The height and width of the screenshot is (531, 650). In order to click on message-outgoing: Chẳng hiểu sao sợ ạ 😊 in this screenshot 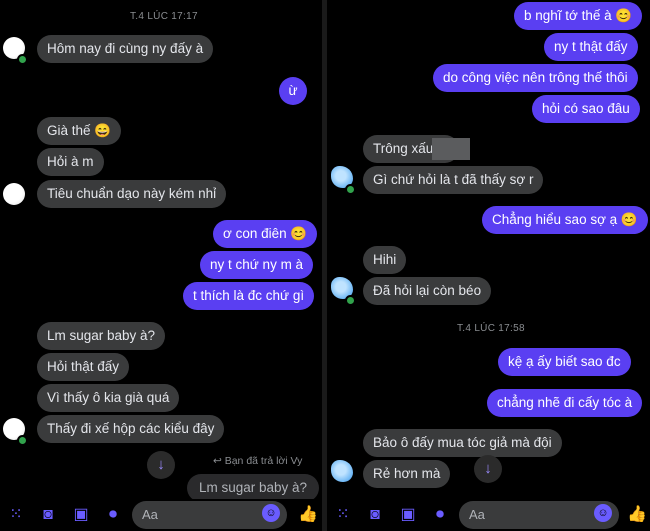, I will do `click(565, 220)`.